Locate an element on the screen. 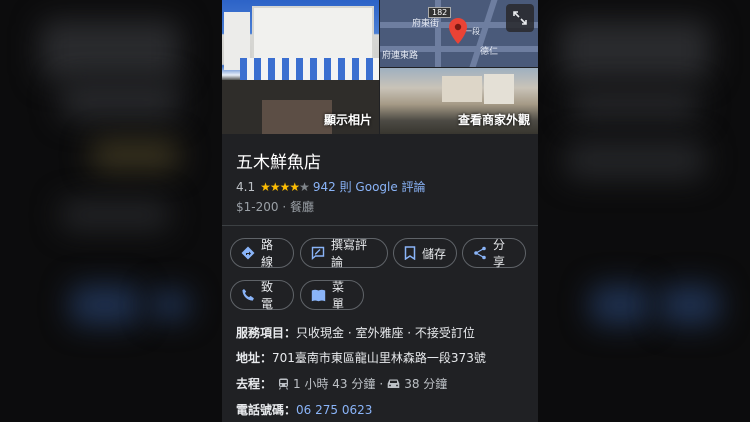 The height and width of the screenshot is (422, 750). travel-row: 去程： 1 小時 43 分鐘 · 38 分鐘 is located at coordinates (341, 383).